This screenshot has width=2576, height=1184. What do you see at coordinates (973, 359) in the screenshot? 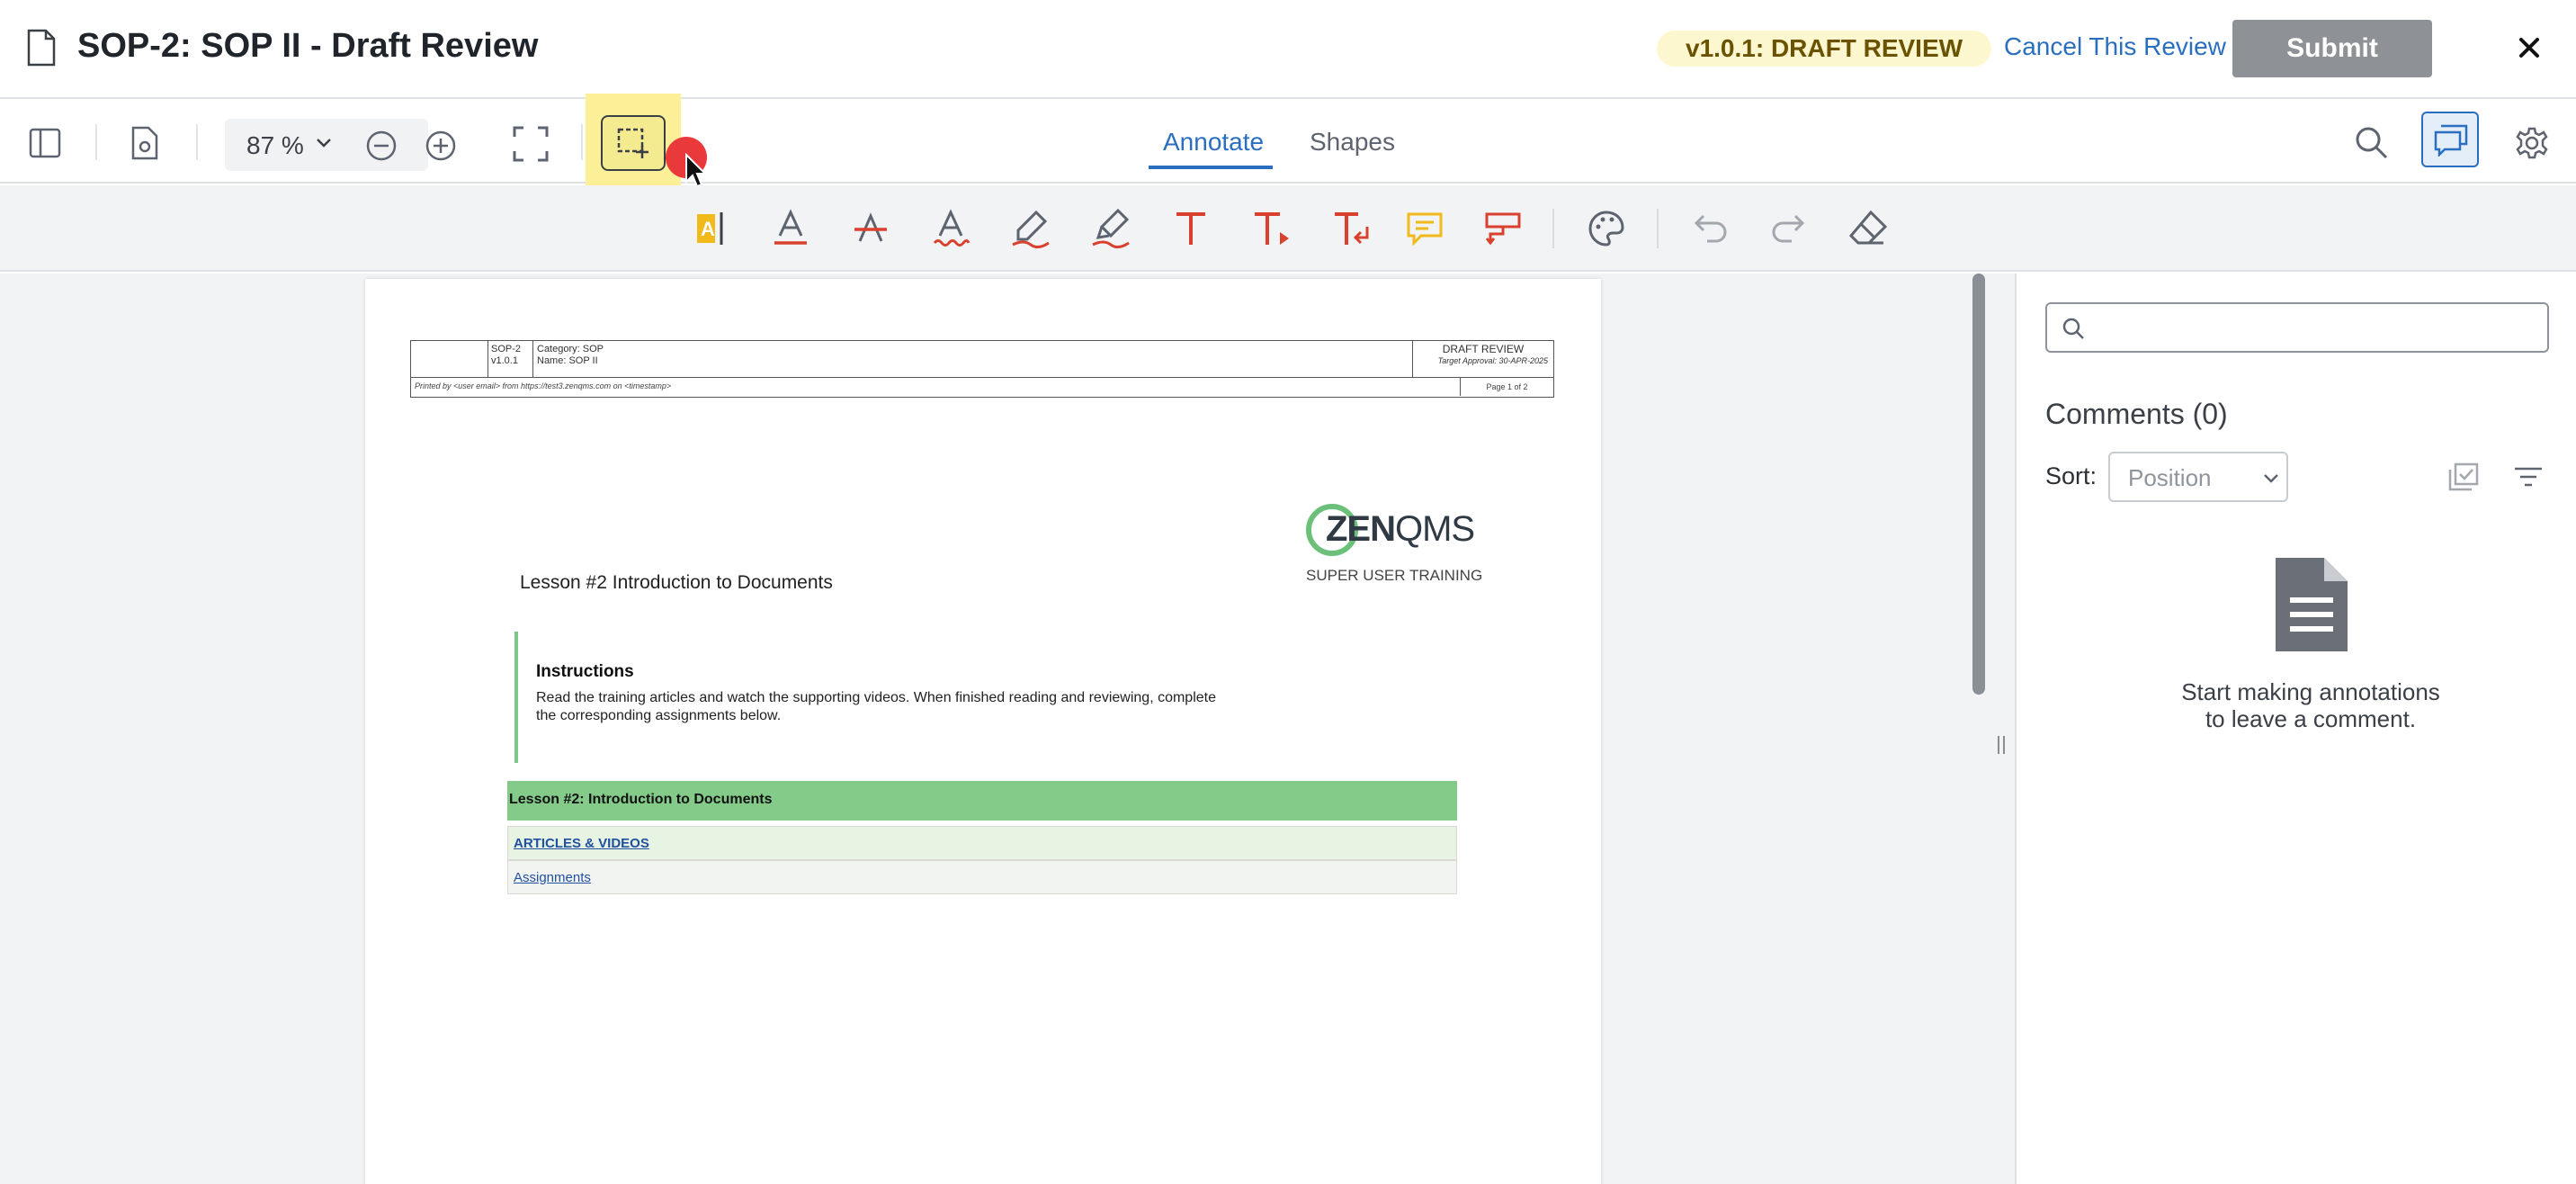
I see `header-info-cell: Category: SOP Name: SOP II` at bounding box center [973, 359].